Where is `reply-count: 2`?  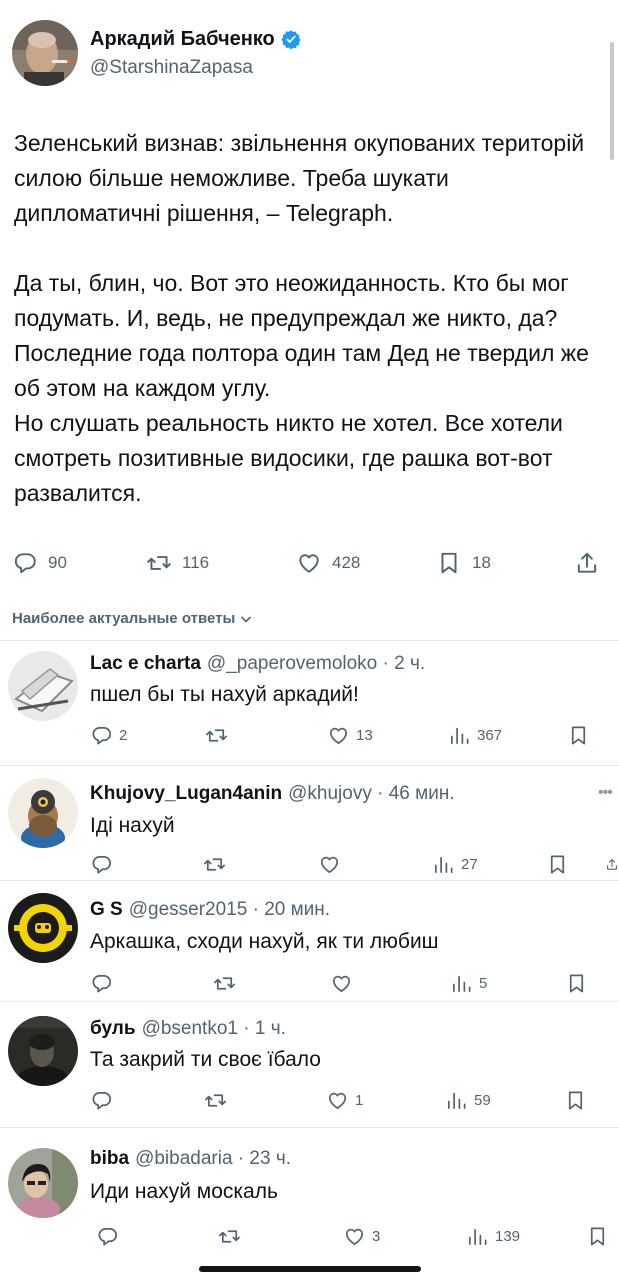 reply-count: 2 is located at coordinates (123, 735).